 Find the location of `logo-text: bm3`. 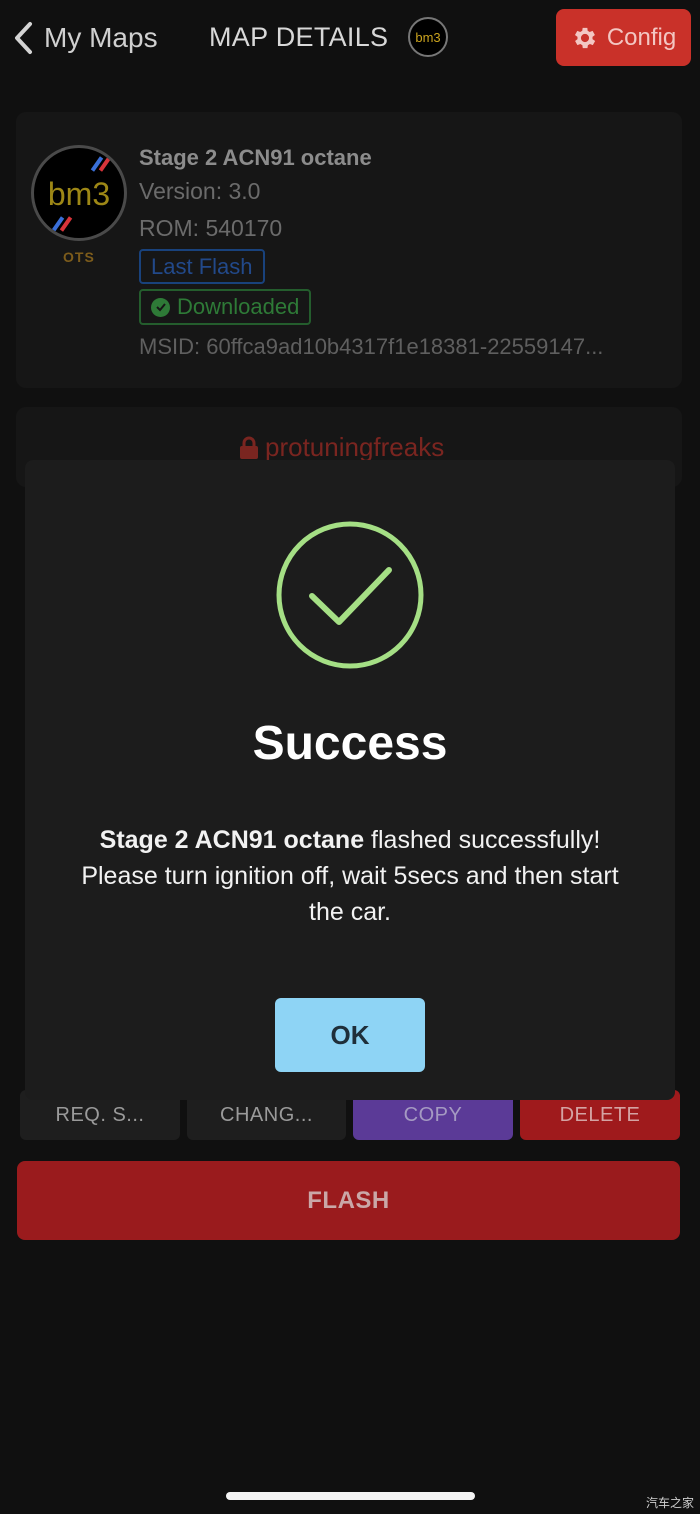

logo-text: bm3 is located at coordinates (428, 37).